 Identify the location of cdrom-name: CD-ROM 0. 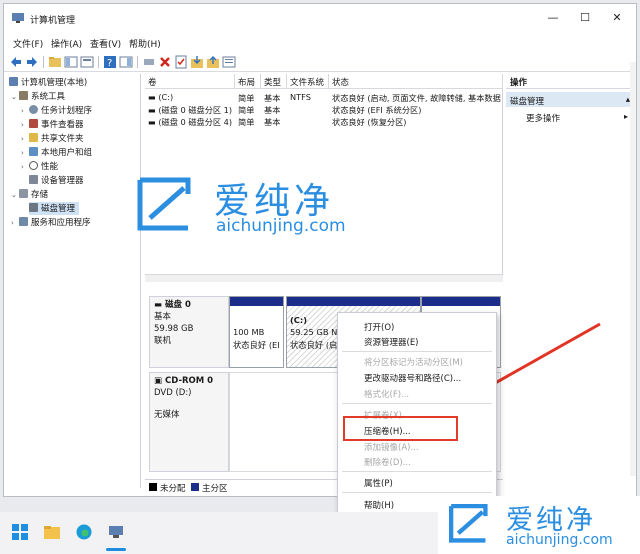
(189, 381).